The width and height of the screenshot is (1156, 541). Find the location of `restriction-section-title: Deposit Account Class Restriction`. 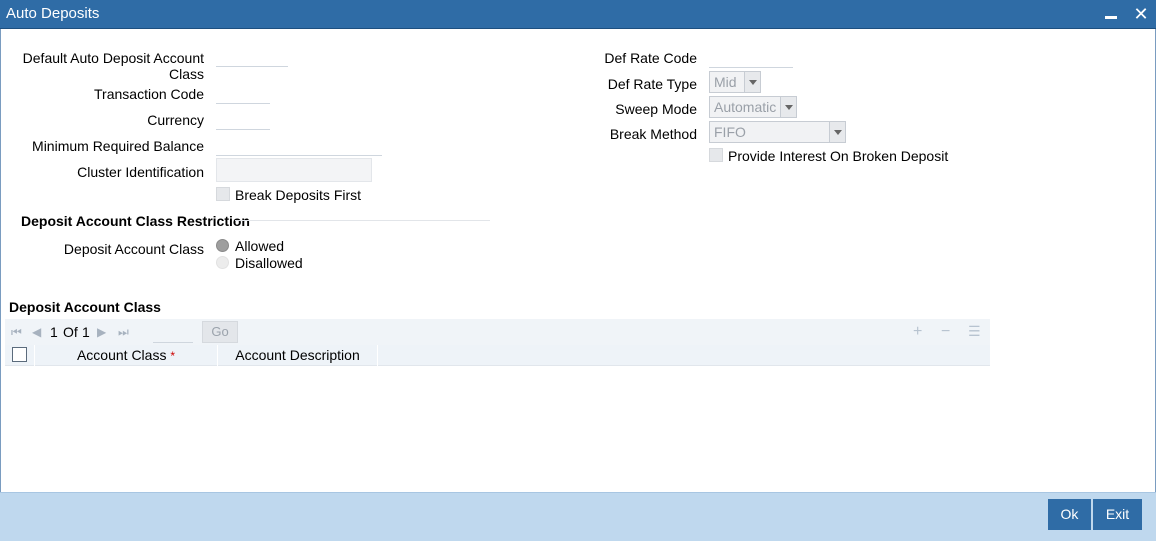

restriction-section-title: Deposit Account Class Restriction is located at coordinates (135, 221).